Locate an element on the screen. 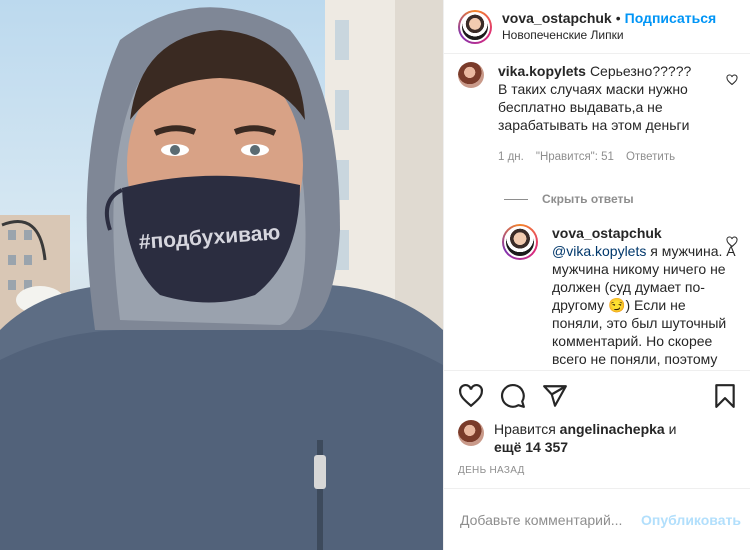  bookmark-icon is located at coordinates (725, 396).